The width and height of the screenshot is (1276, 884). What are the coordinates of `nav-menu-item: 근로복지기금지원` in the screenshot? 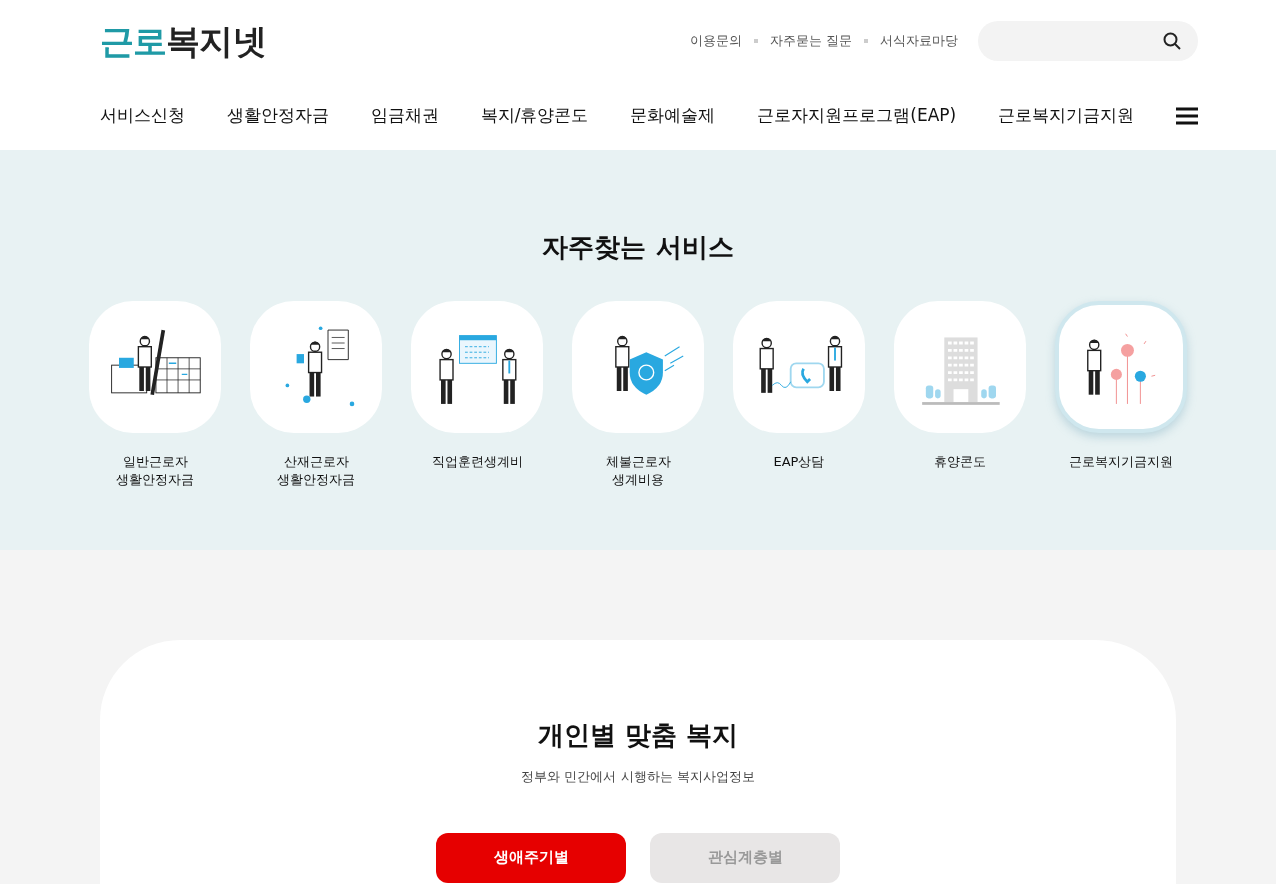 It's located at (1066, 116).